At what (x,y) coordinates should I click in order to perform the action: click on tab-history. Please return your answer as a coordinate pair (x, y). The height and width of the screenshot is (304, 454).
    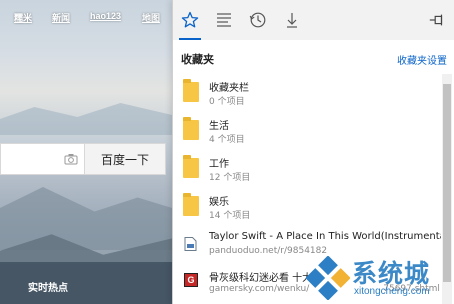
    Looking at the image, I should click on (258, 20).